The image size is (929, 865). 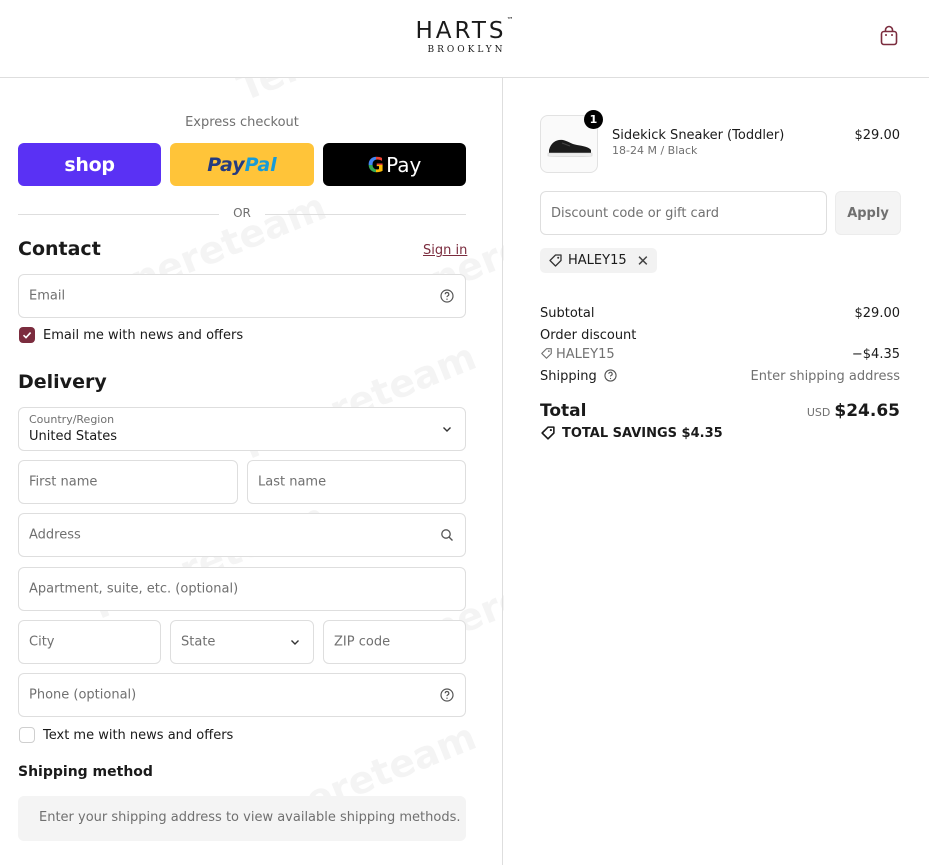 I want to click on country-value: United States, so click(x=73, y=436).